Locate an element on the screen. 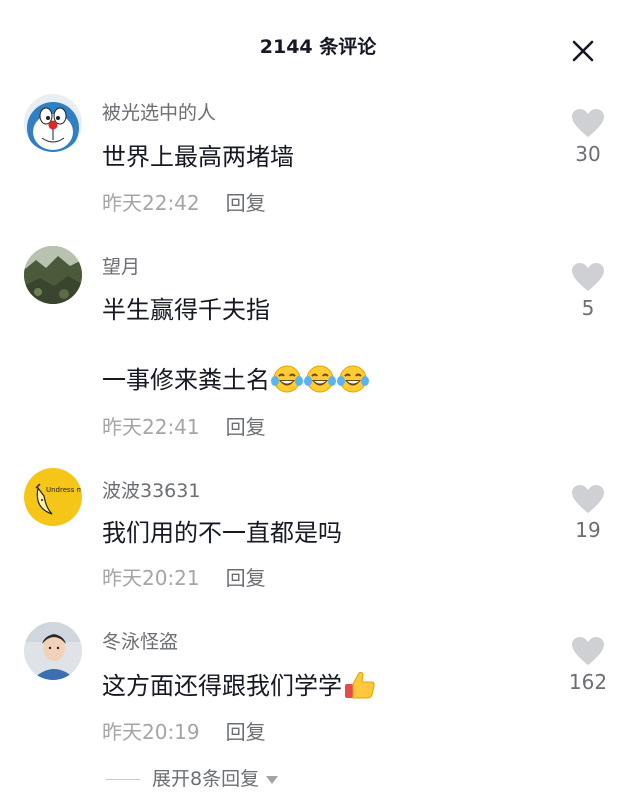 This screenshot has width=636, height=800. like-count: 19 is located at coordinates (588, 530).